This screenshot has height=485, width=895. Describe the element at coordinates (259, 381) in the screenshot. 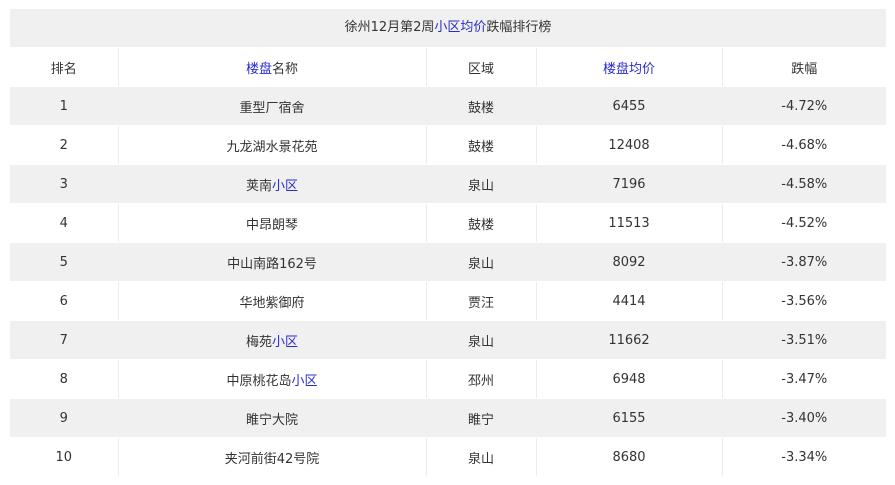

I see `property-name: 中原桃花岛` at that location.